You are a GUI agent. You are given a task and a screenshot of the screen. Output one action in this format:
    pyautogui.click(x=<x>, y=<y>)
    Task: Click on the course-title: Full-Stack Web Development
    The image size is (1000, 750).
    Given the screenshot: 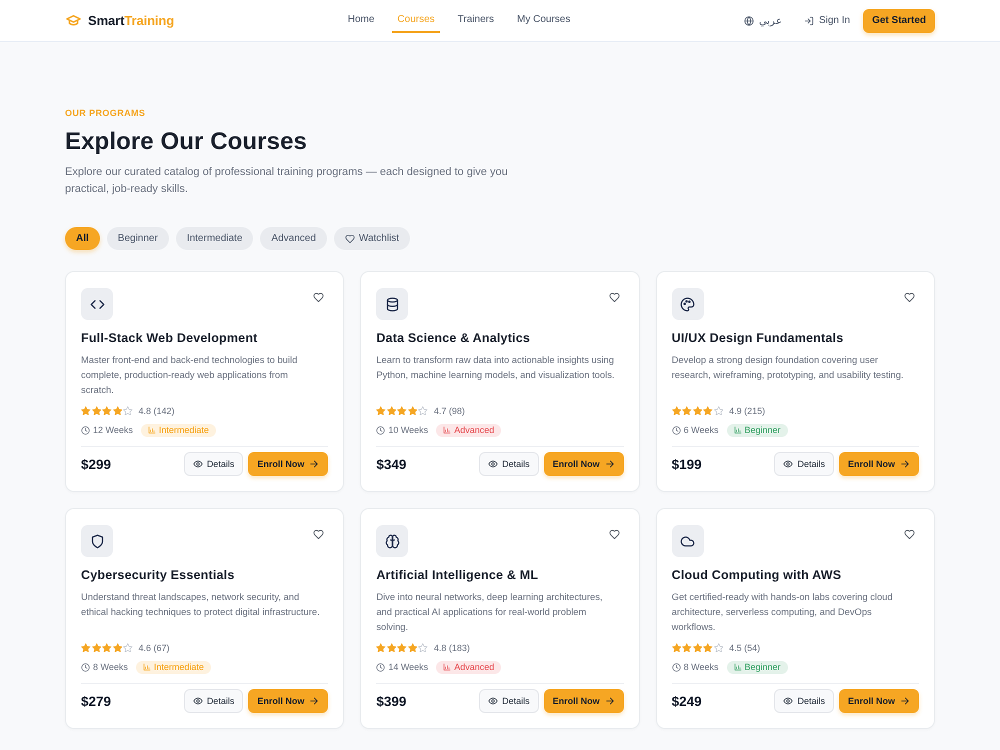 What is the action you would take?
    pyautogui.click(x=170, y=338)
    